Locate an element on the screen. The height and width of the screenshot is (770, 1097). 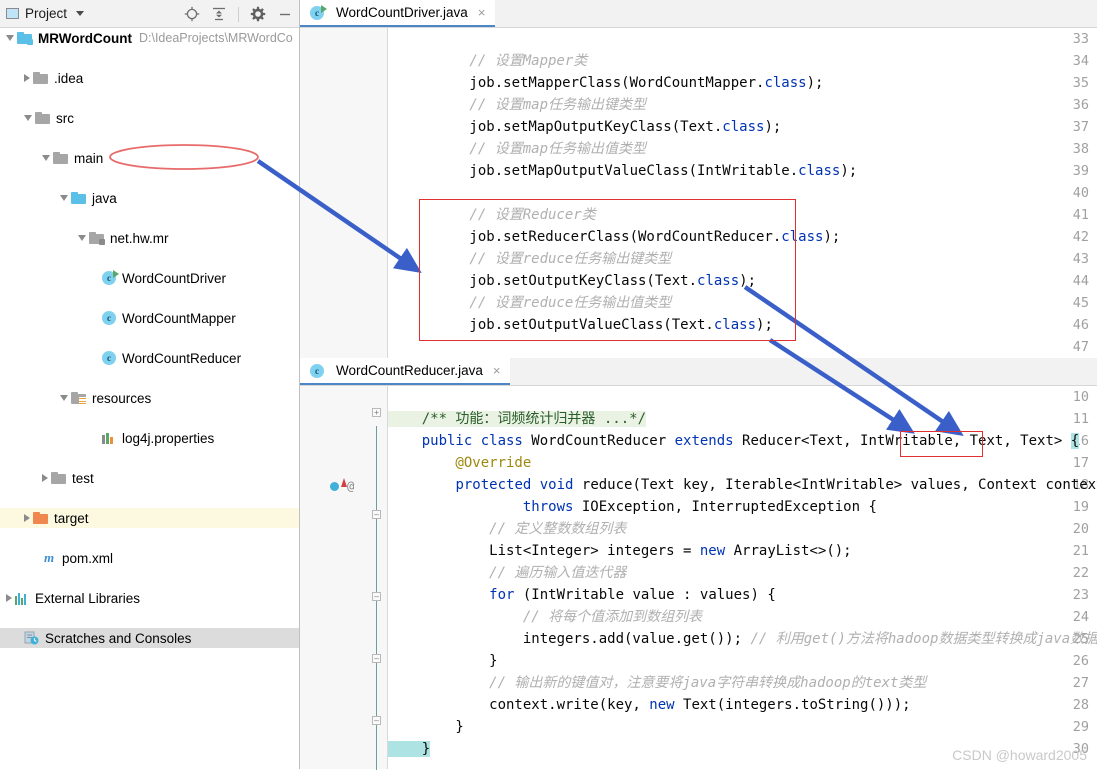
tree-item-package-net-hw-mr: net.hw.mr is located at coordinates (149, 238).